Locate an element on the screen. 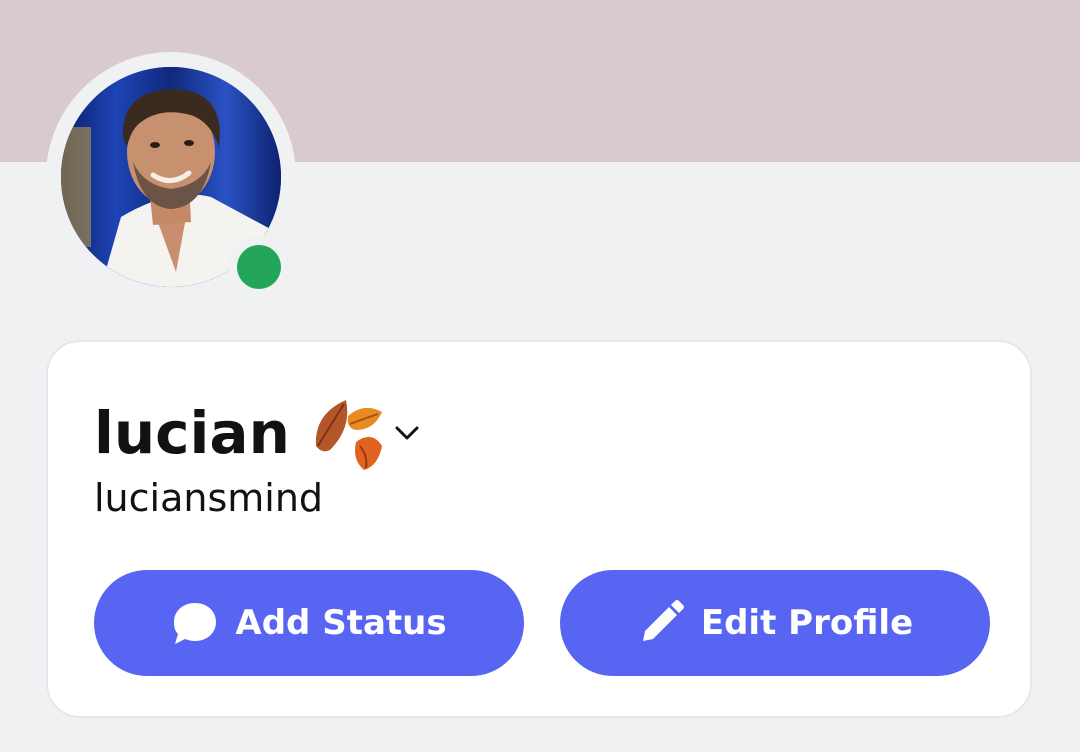 The height and width of the screenshot is (752, 1080). name-row: lucian is located at coordinates (258, 433).